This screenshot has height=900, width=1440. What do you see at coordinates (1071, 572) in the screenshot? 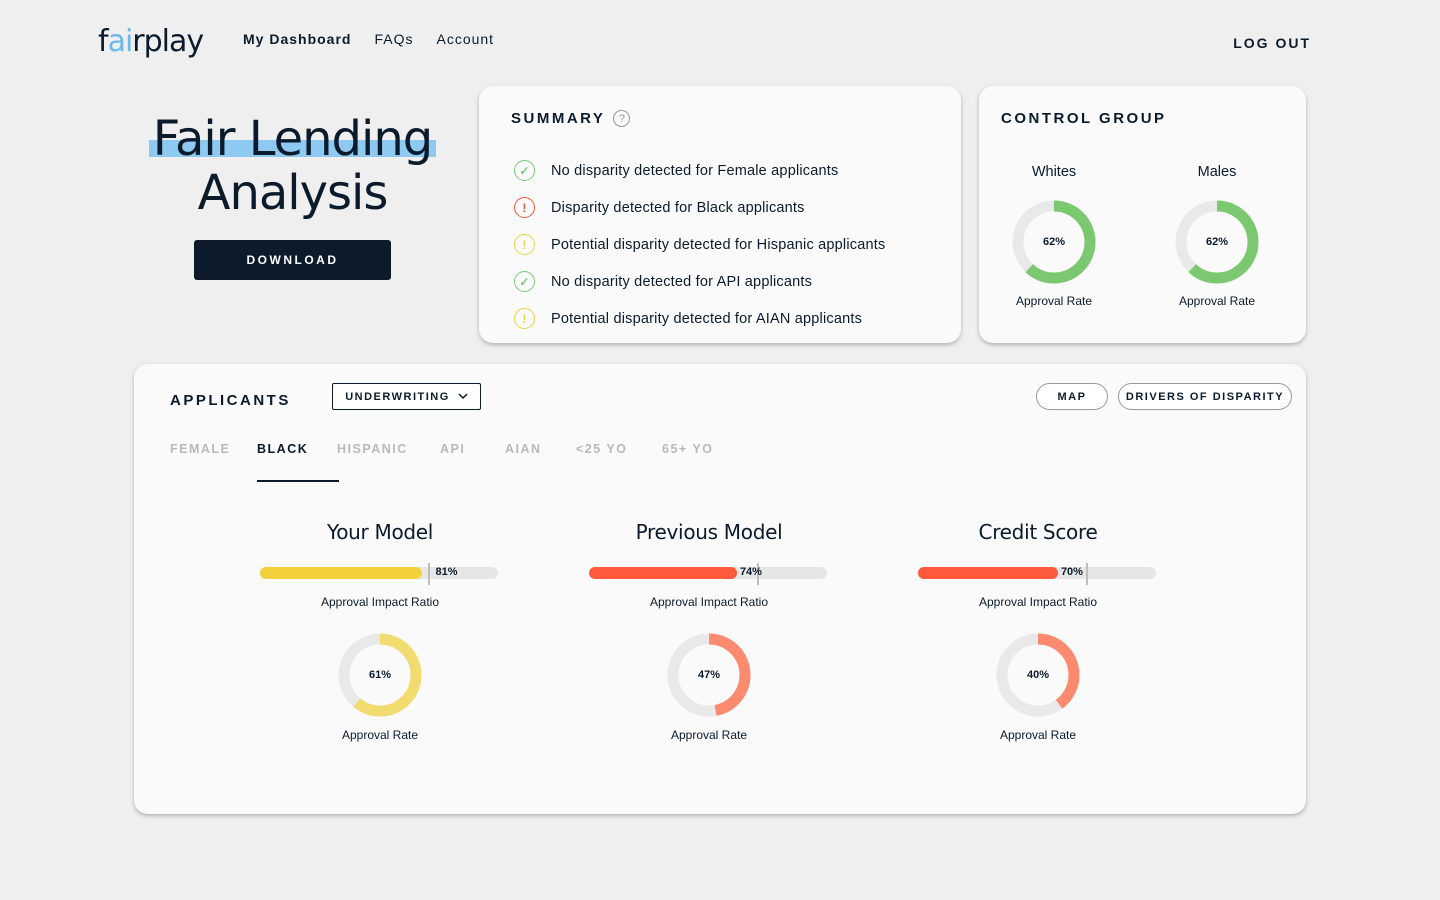
I see `bar-value: 70%` at bounding box center [1071, 572].